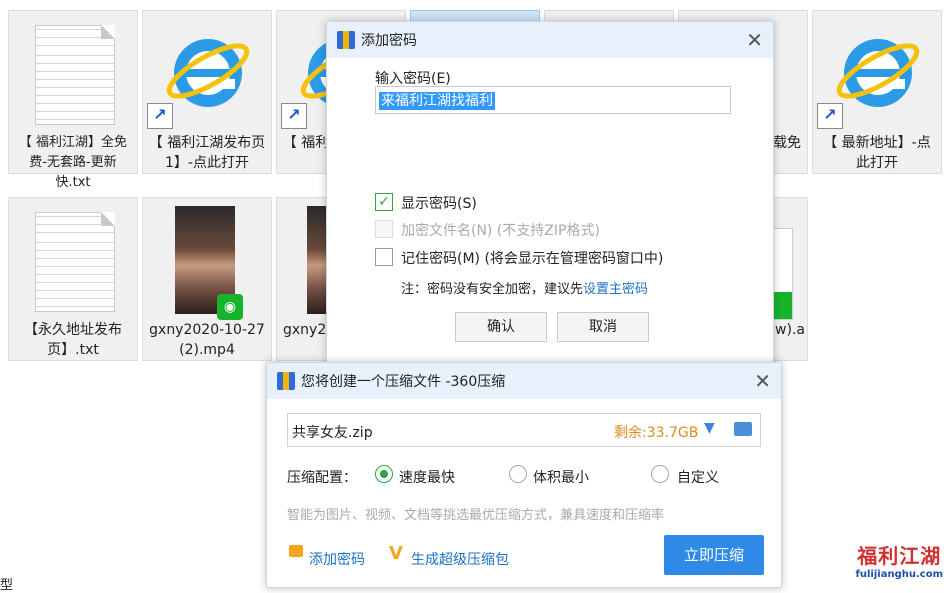  I want to click on lock-icon, so click(296, 551).